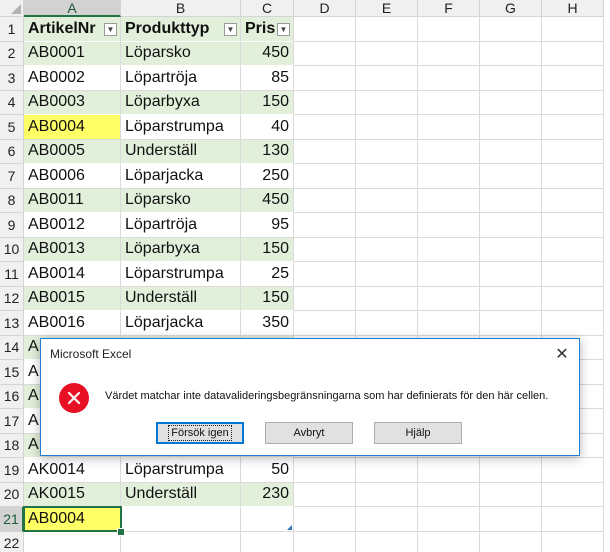 The height and width of the screenshot is (552, 610). What do you see at coordinates (267, 249) in the screenshot?
I see `cell-c10: 150` at bounding box center [267, 249].